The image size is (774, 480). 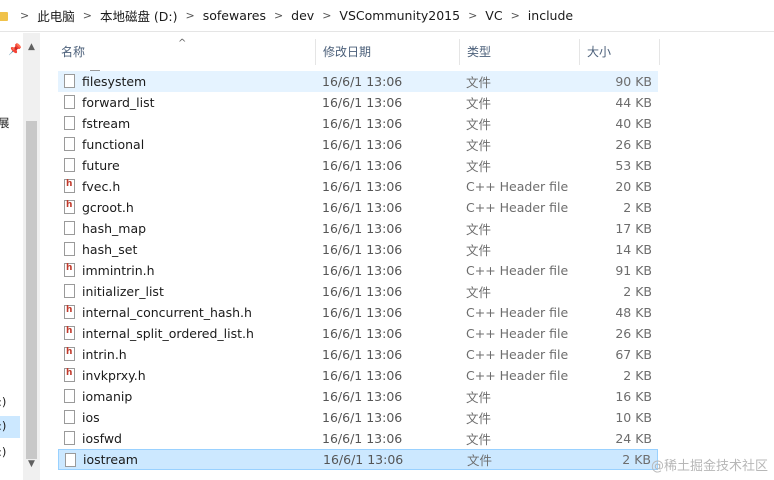 I want to click on file-size: 48 KB, so click(x=633, y=312).